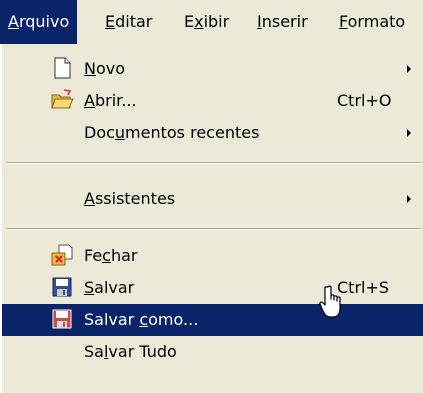  I want to click on hand-pointer-cursor-icon, so click(330, 301).